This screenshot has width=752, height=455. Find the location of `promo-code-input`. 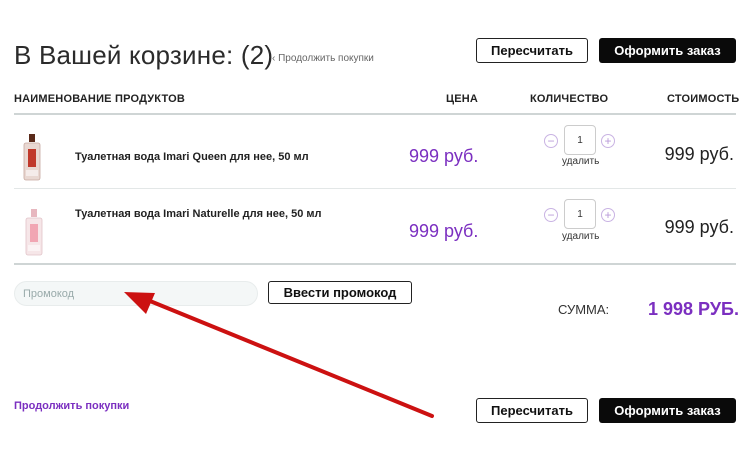

promo-code-input is located at coordinates (136, 293).